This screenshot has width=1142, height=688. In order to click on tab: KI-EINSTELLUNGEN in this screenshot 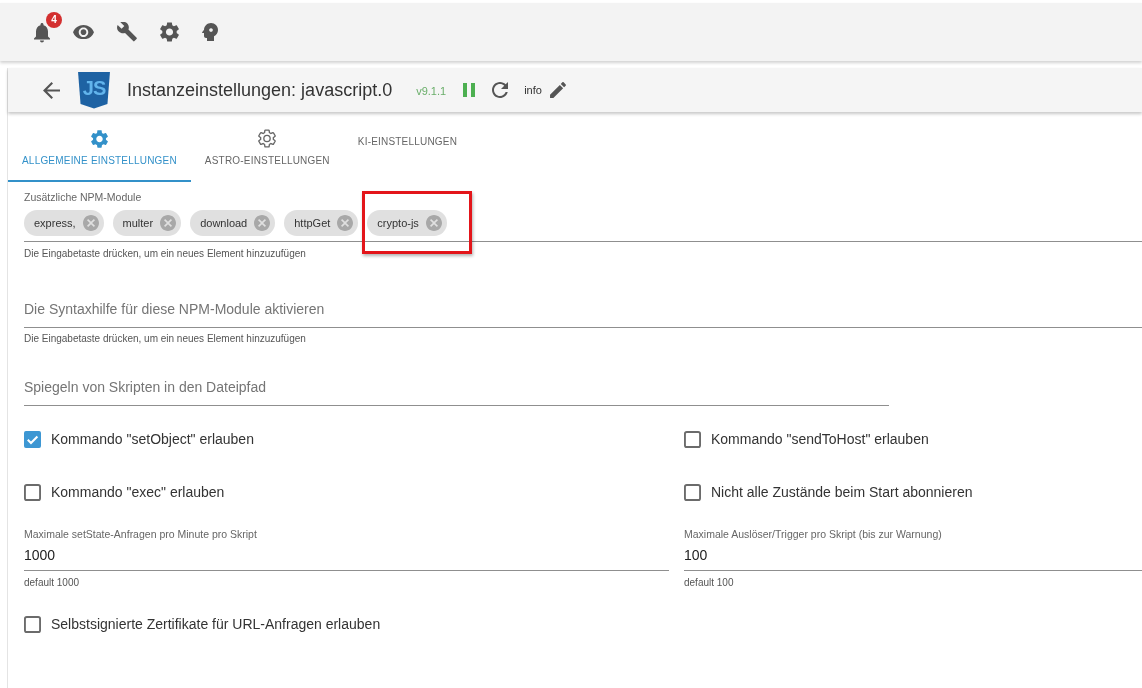, I will do `click(407, 148)`.